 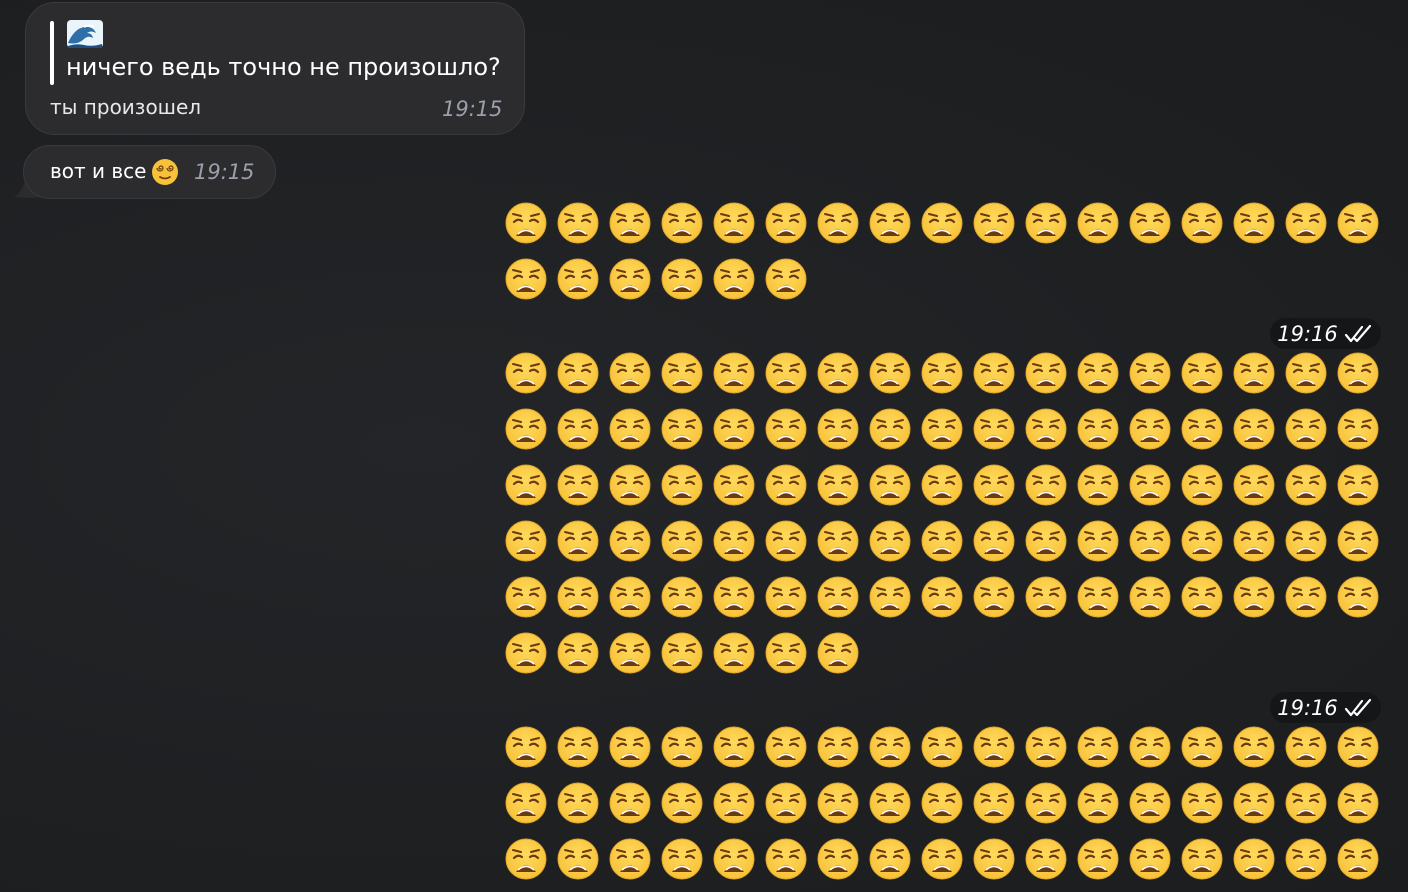 I want to click on incoming-message-short: вот и все 19:15, so click(x=149, y=172).